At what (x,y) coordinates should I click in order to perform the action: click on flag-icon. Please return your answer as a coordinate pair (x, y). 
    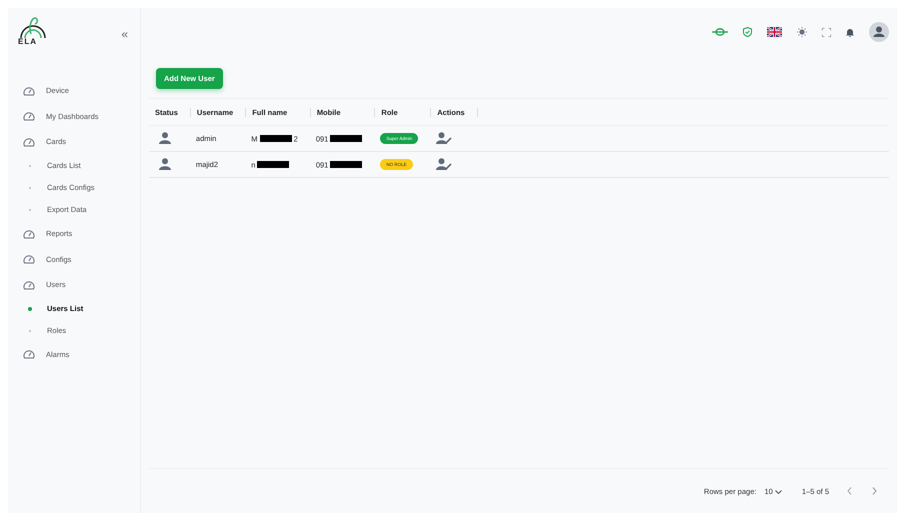
    Looking at the image, I should click on (774, 32).